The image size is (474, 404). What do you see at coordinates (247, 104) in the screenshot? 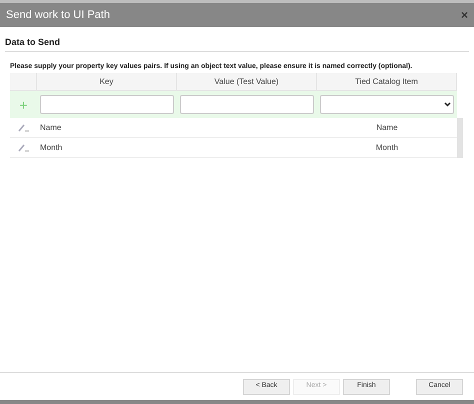
I see `value-input-field` at bounding box center [247, 104].